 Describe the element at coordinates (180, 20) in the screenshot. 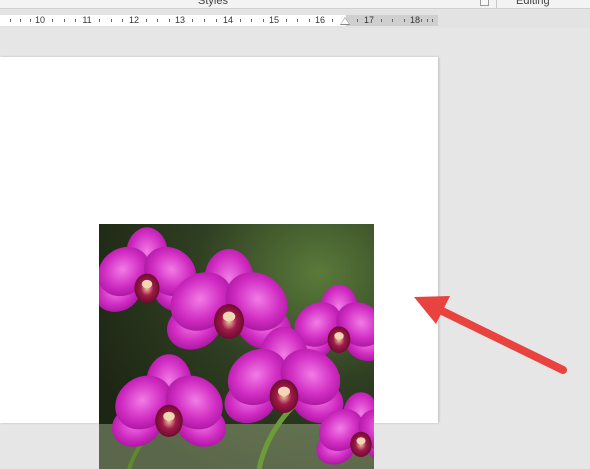

I see `ruler-number: 13` at that location.